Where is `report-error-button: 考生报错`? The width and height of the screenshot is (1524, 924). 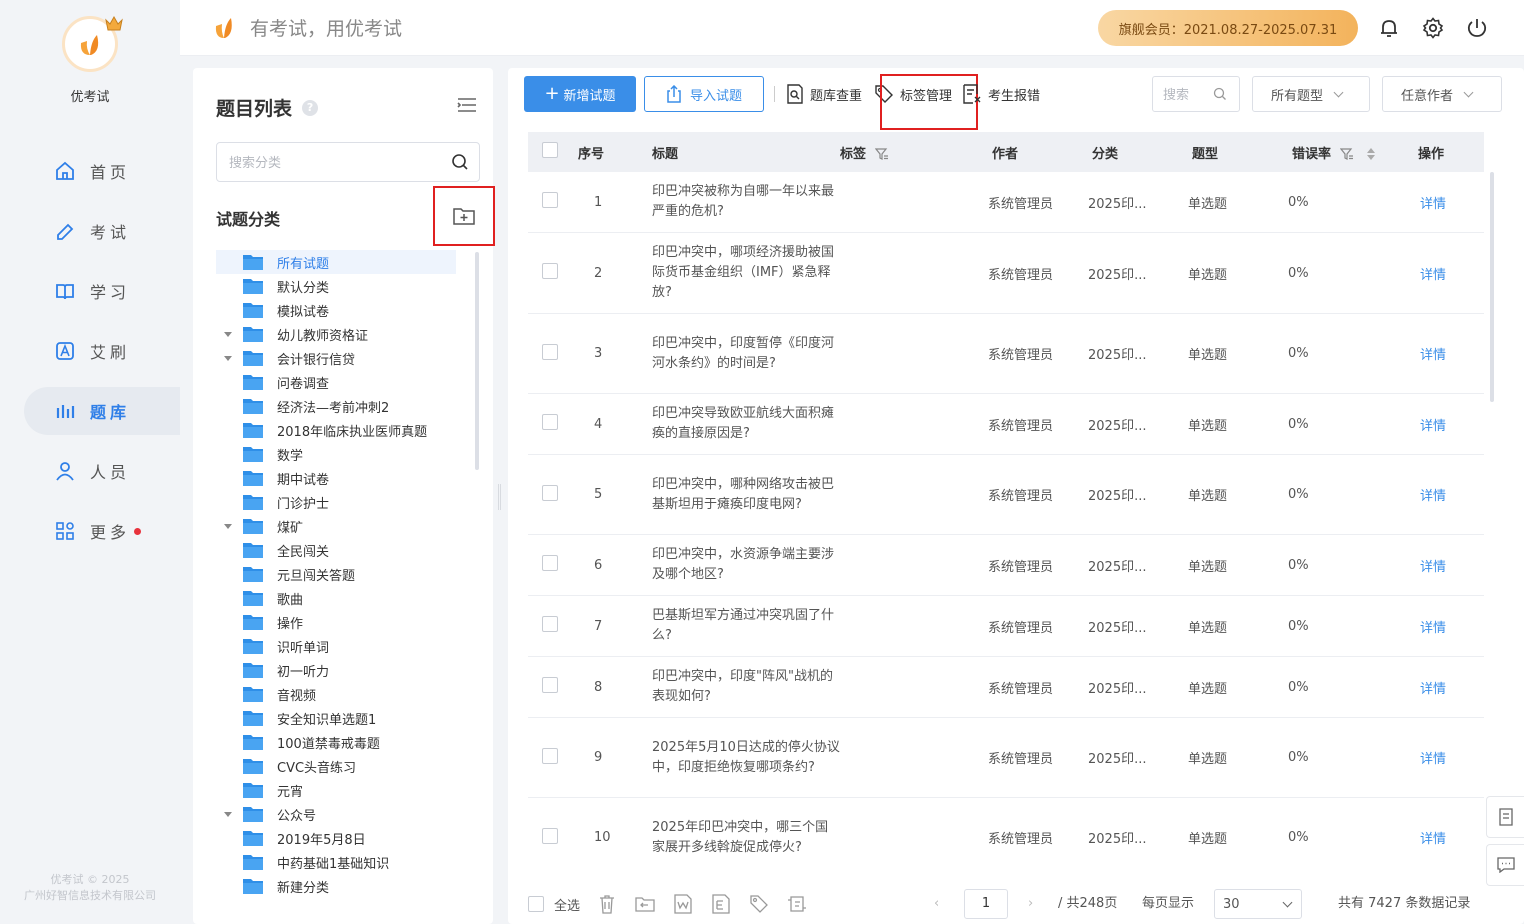 report-error-button: 考生报错 is located at coordinates (1001, 94).